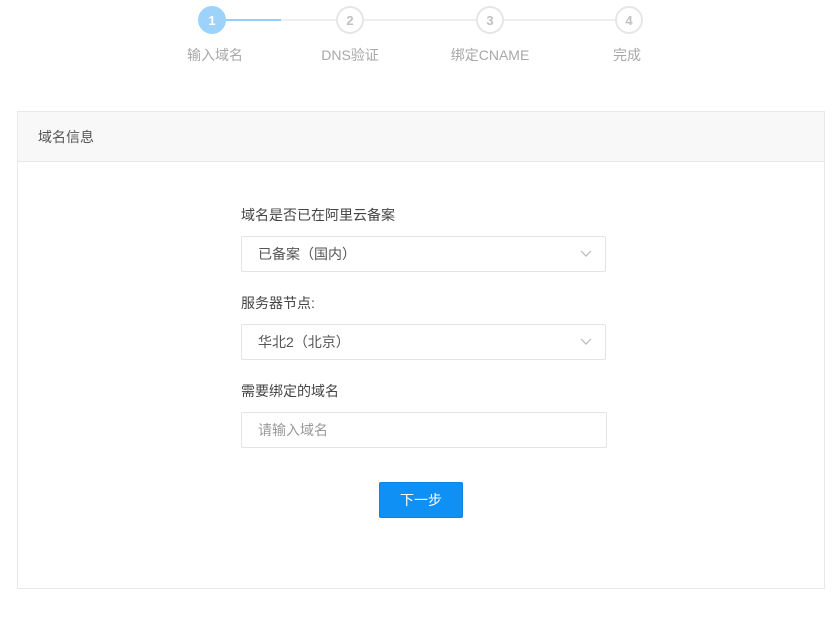  I want to click on icp-status-select: 已备案（国内）, so click(423, 254).